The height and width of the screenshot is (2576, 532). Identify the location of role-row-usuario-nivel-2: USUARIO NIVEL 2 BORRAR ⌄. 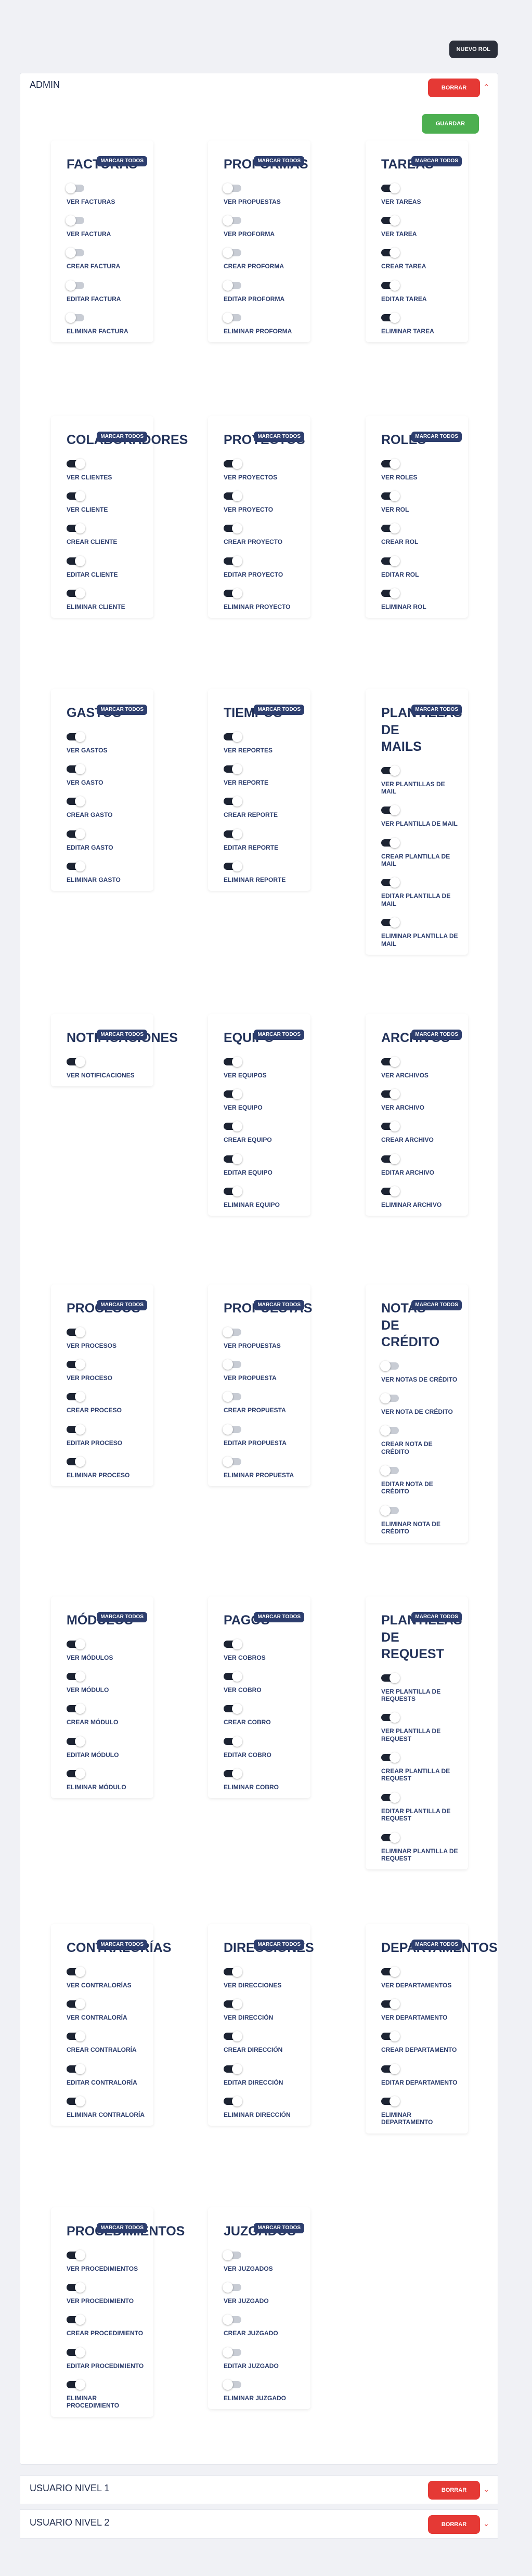
(259, 2524).